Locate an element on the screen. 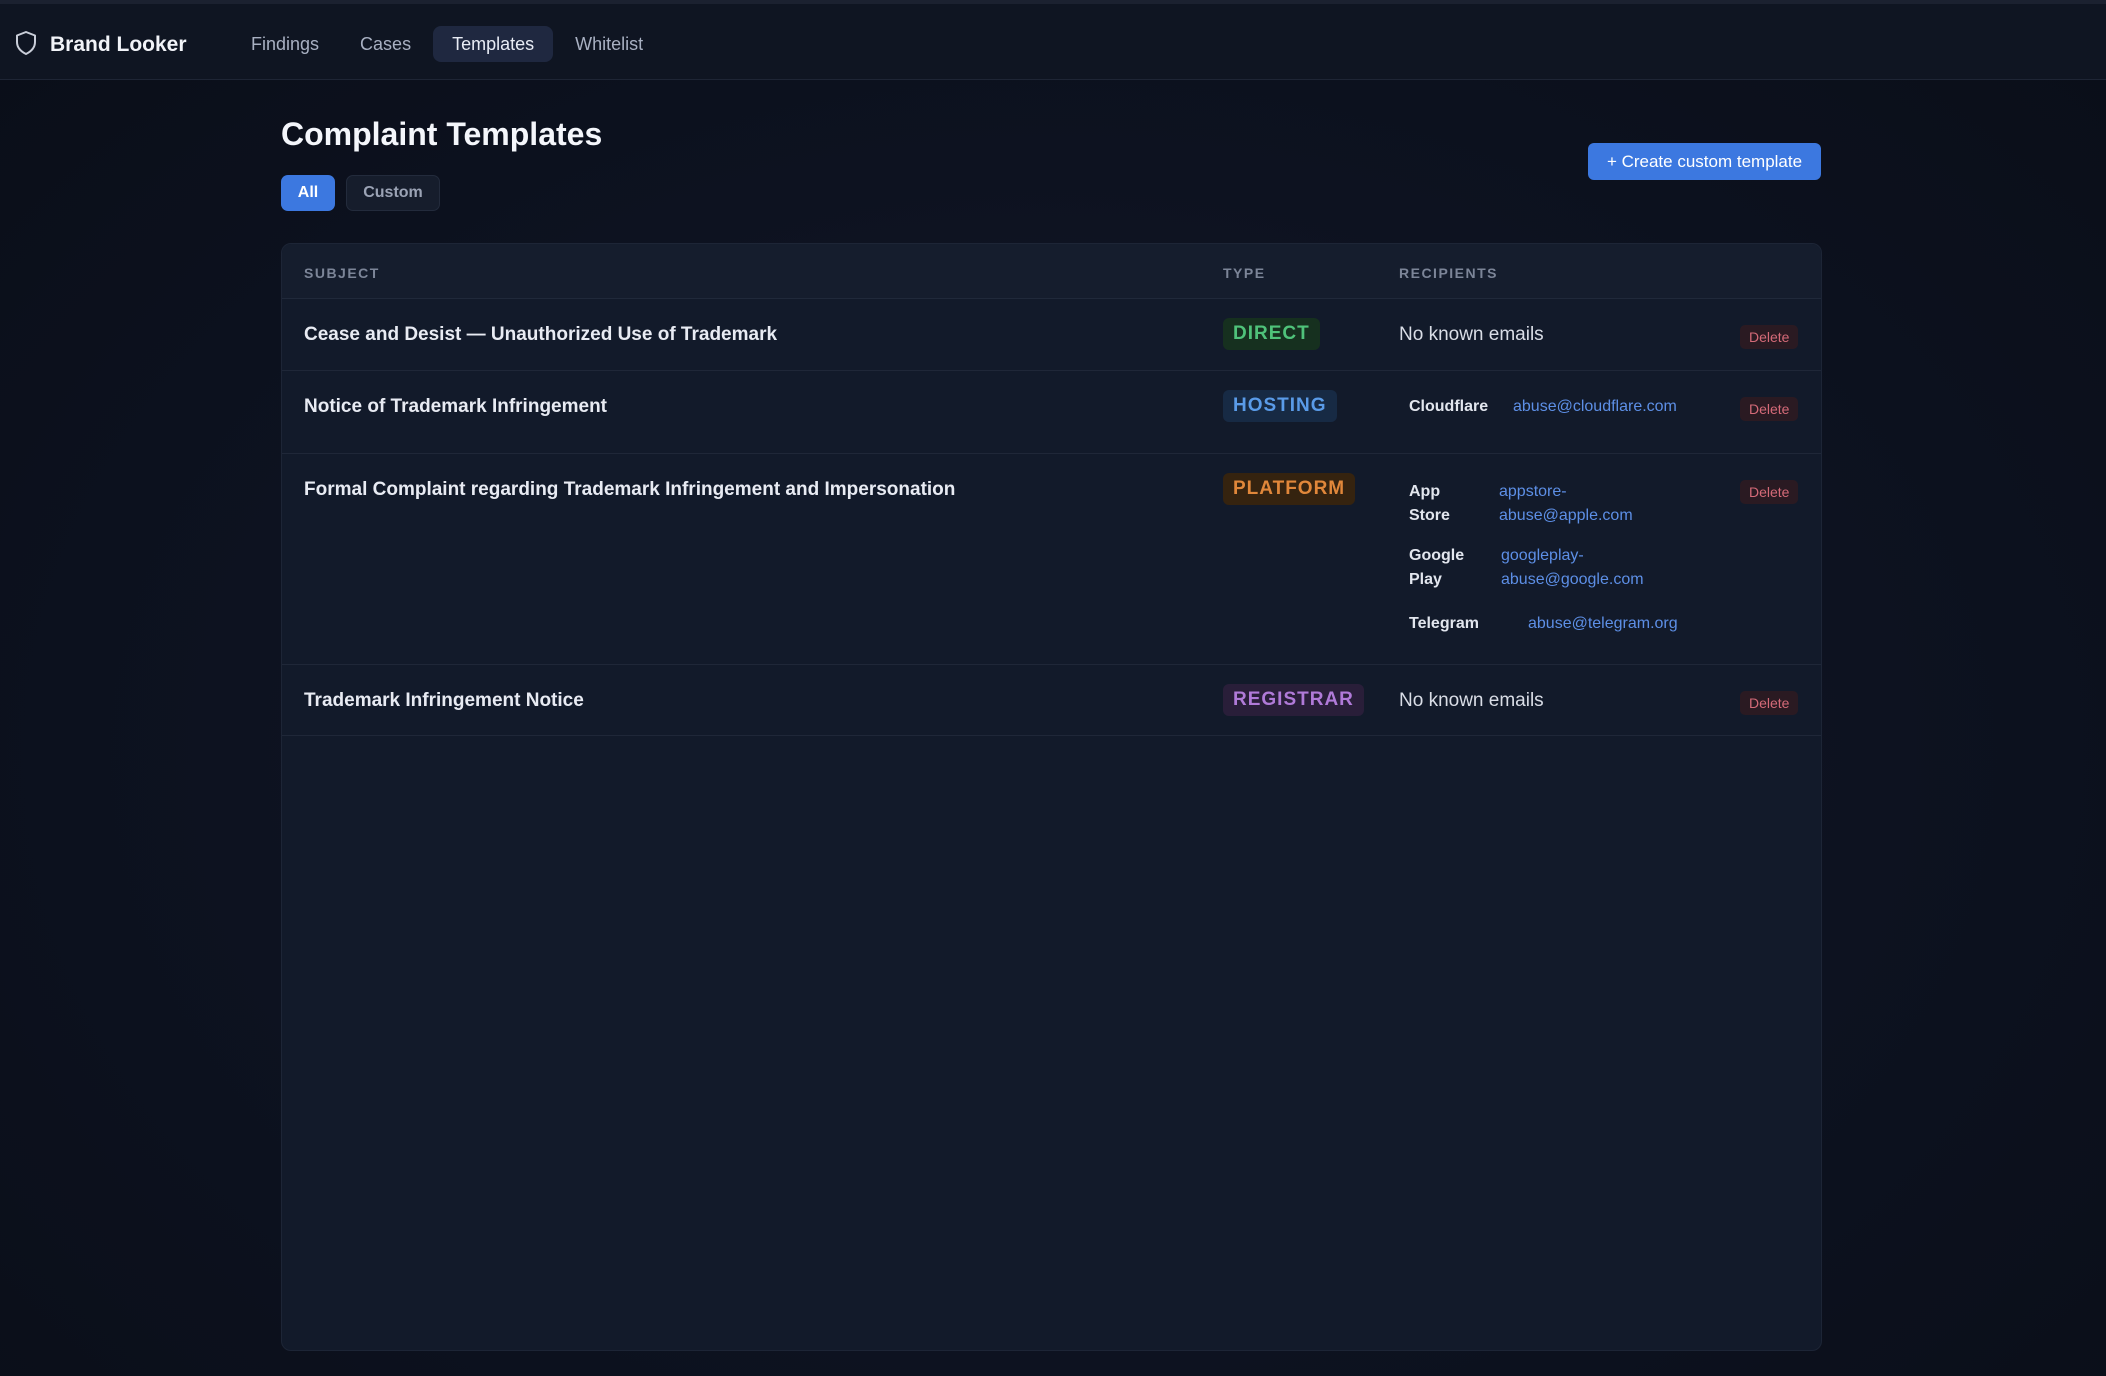 Image resolution: width=2106 pixels, height=1376 pixels. filter-custom-button: Custom is located at coordinates (393, 193).